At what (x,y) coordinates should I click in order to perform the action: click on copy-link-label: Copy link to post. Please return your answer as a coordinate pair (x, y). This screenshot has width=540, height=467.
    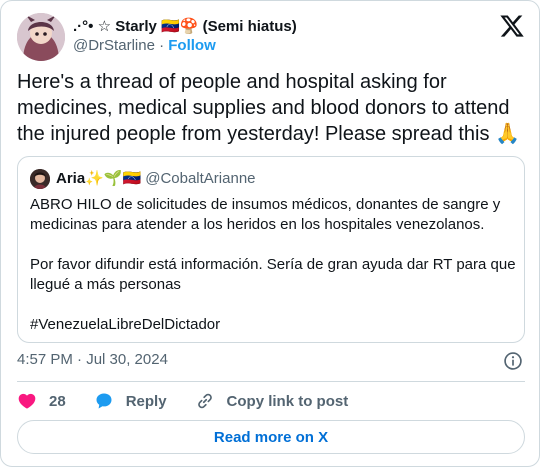
    Looking at the image, I should click on (287, 401).